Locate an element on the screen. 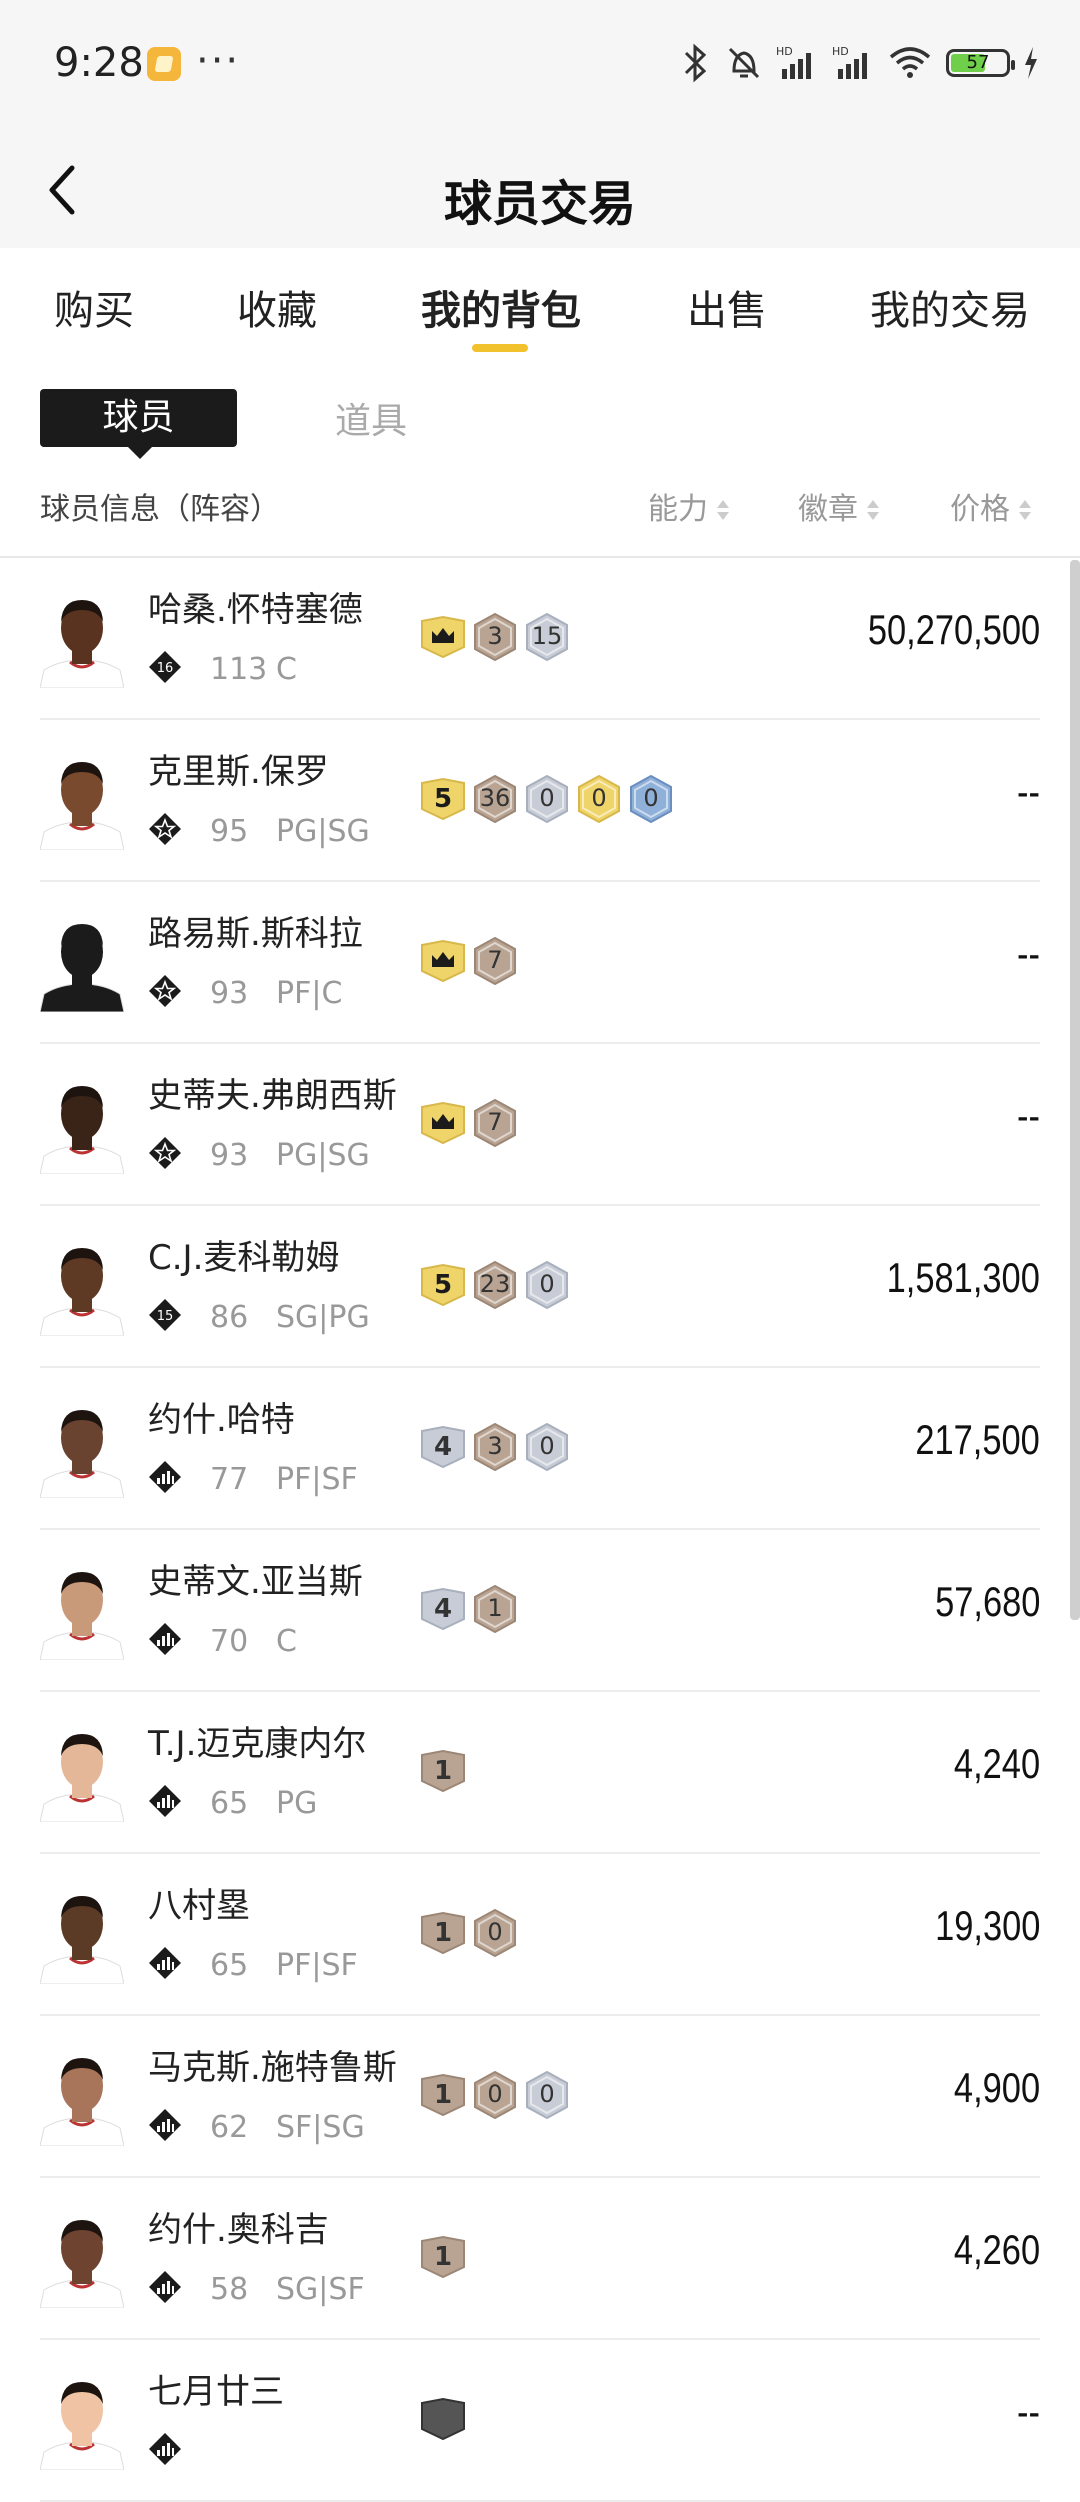 This screenshot has width=1080, height=2502. tab-favorites: 收藏 is located at coordinates (277, 307).